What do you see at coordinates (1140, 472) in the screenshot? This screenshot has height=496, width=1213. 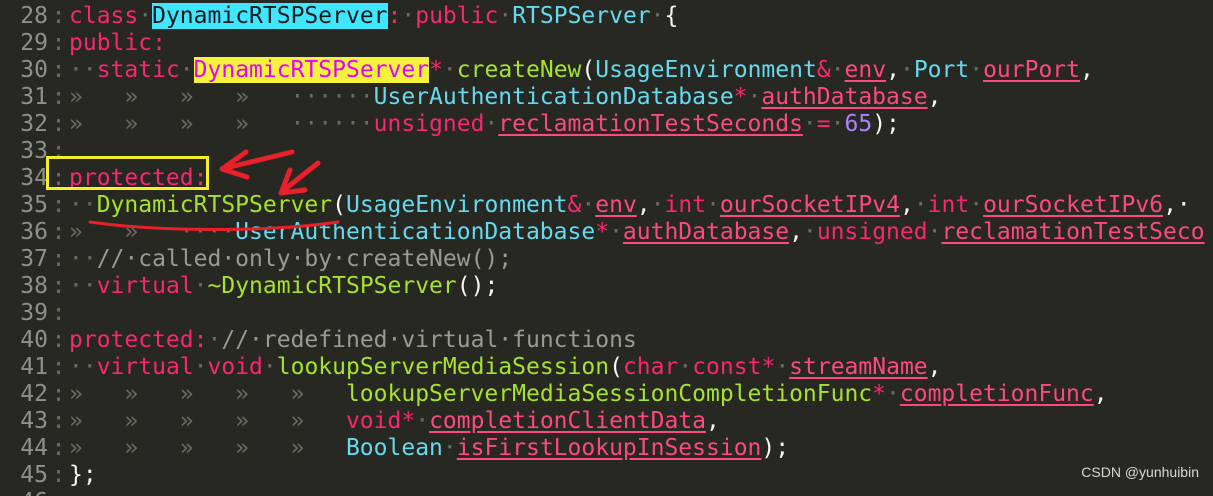 I see `watermark: CSDN @yunhuibin` at bounding box center [1140, 472].